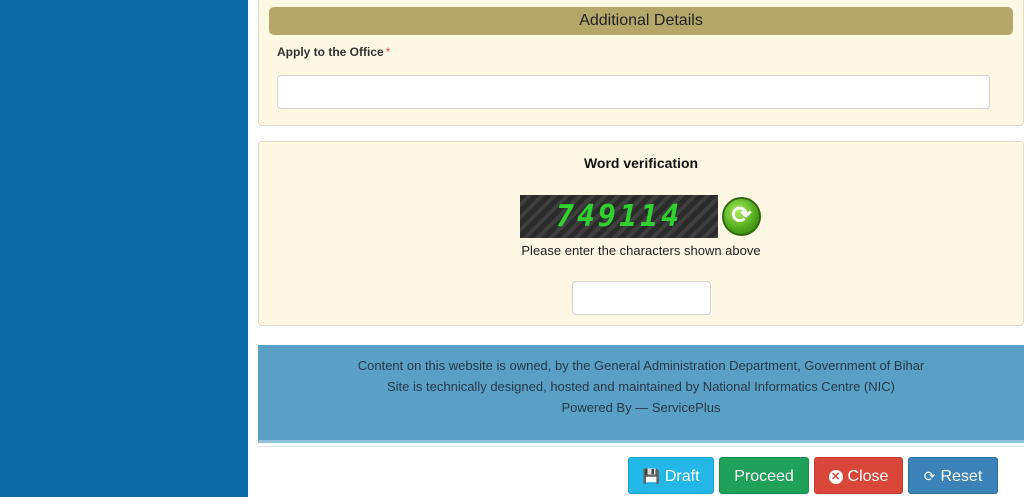 This screenshot has height=497, width=1024. Describe the element at coordinates (633, 92) in the screenshot. I see `office-input` at that location.